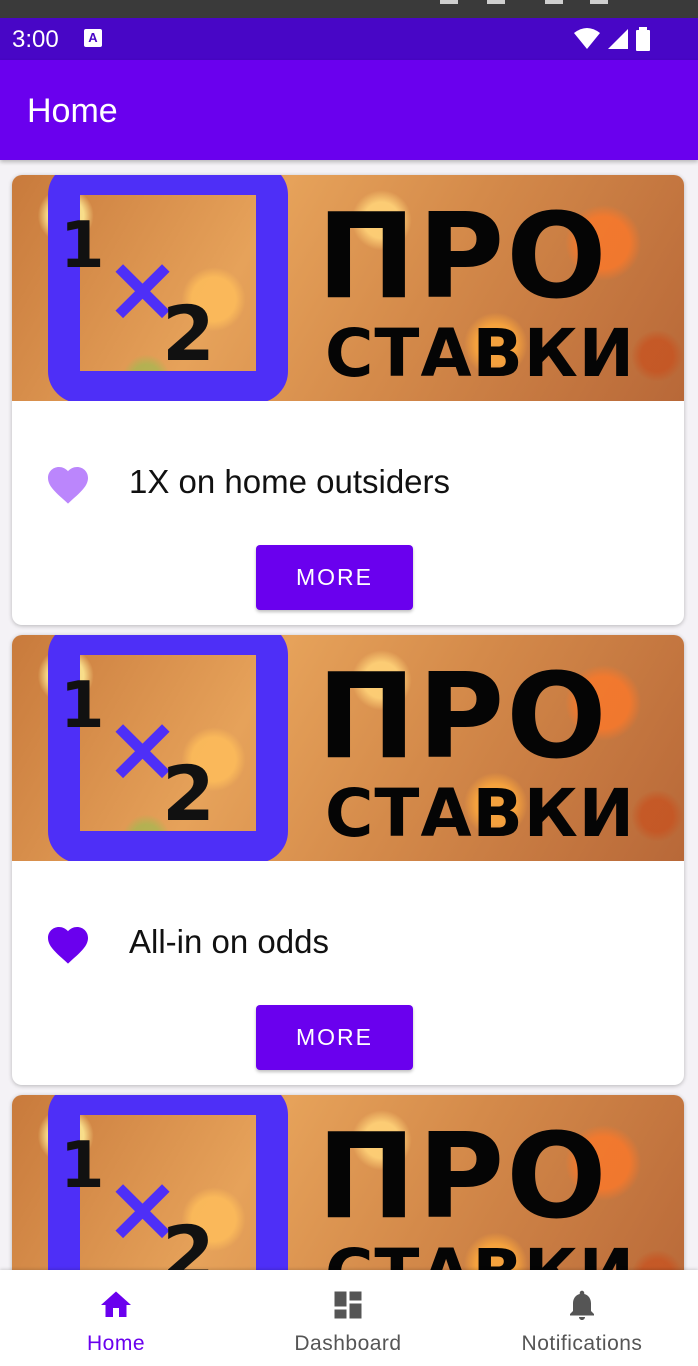 The height and width of the screenshot is (1366, 698). I want to click on card-title: All-in on odds, so click(229, 941).